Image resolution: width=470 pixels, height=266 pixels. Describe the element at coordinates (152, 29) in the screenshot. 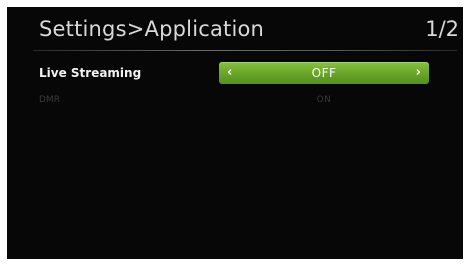

I see `page-title: Settings>Application` at that location.